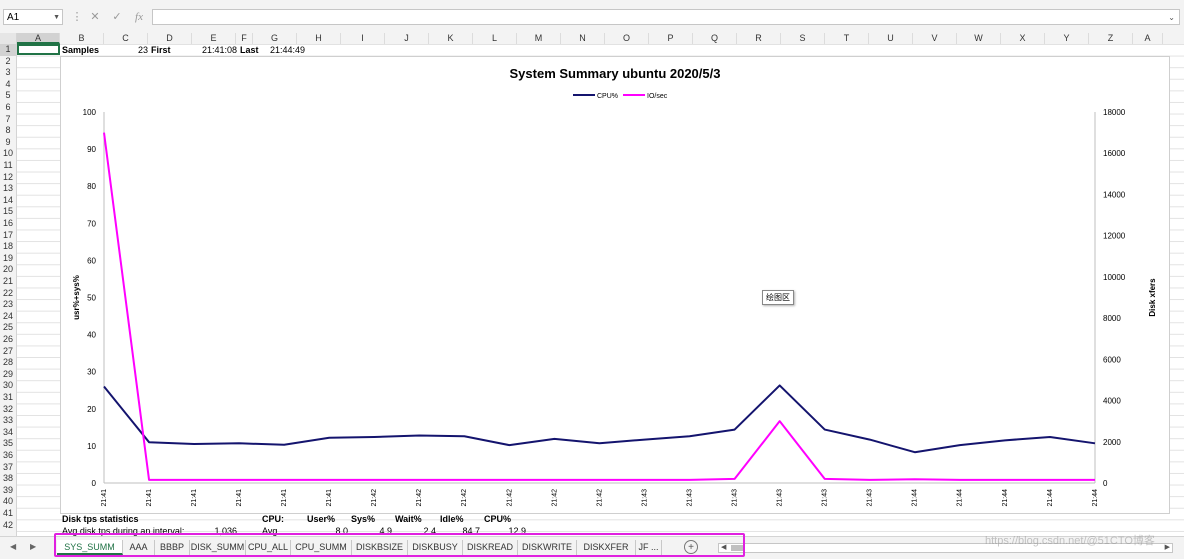  Describe the element at coordinates (213, 50) in the screenshot. I see `first-value: 21:41:08` at that location.